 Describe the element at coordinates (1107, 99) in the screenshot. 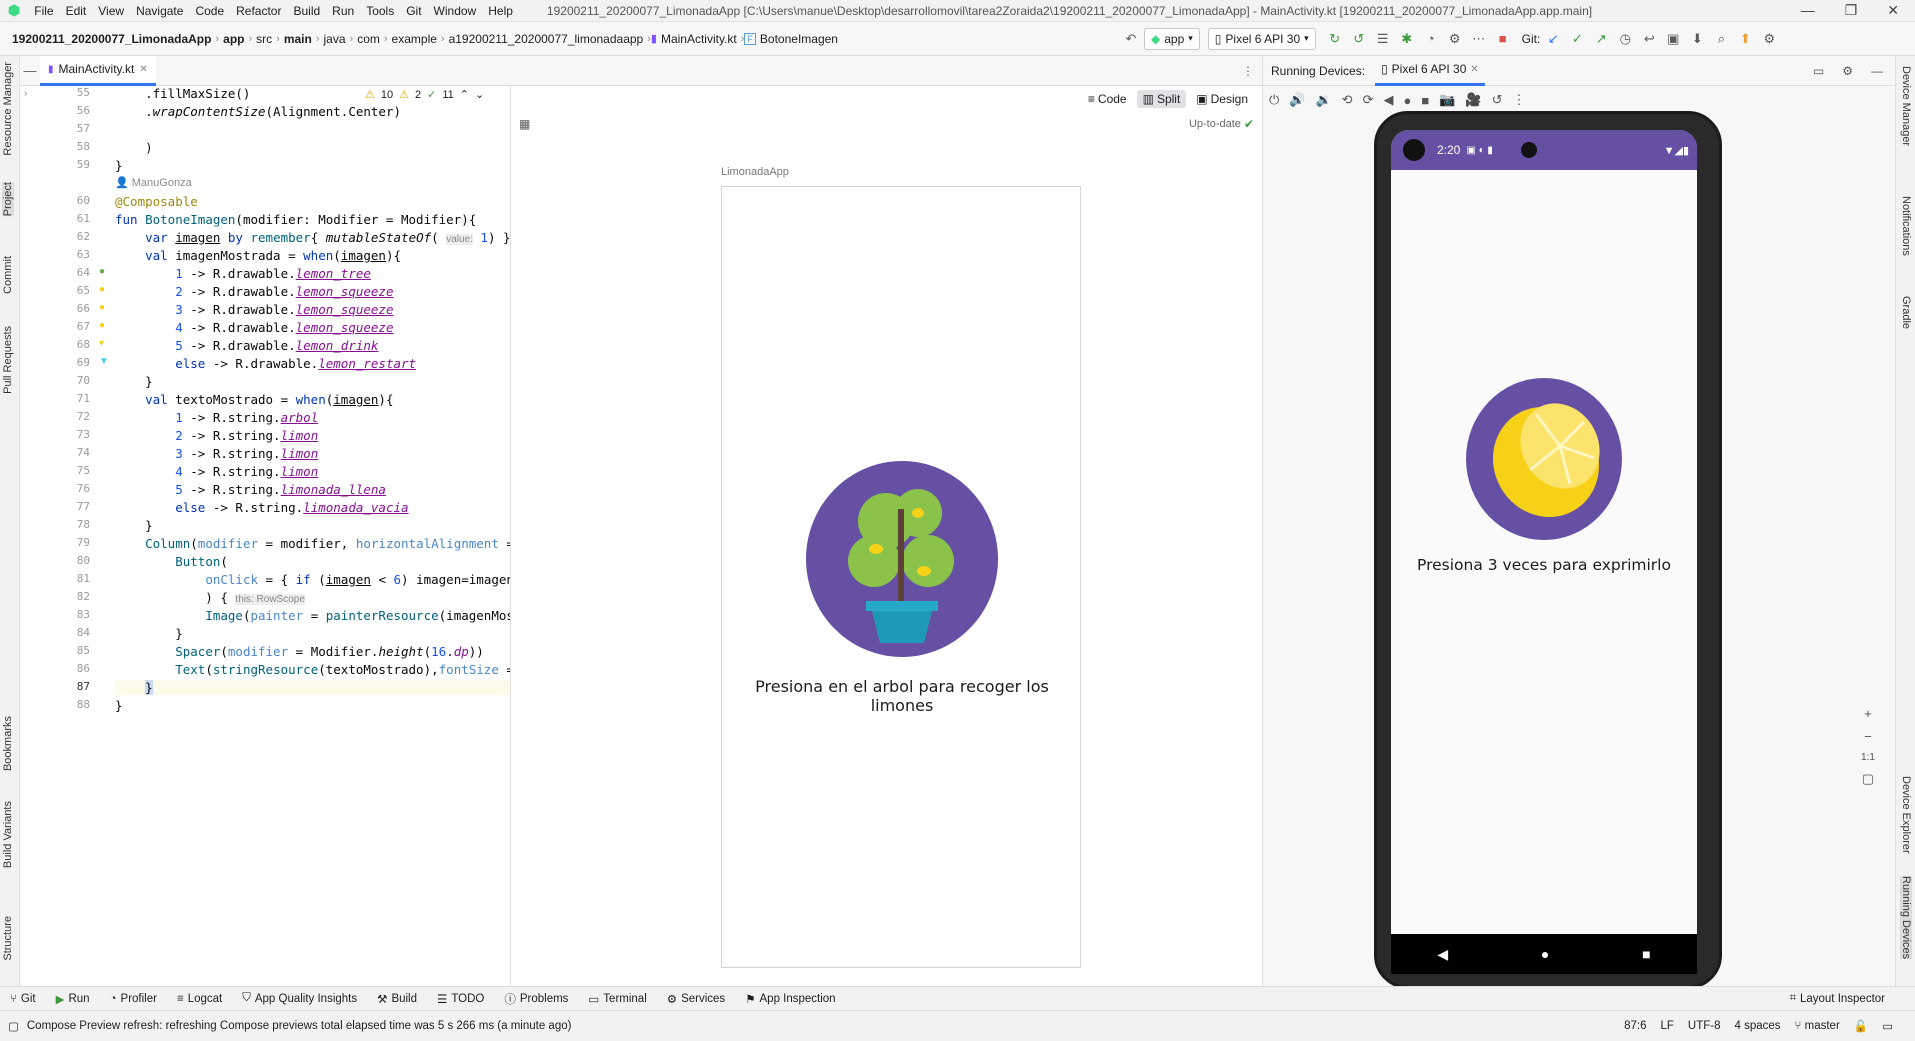

I see `code-mode-button: ≡ Code` at that location.